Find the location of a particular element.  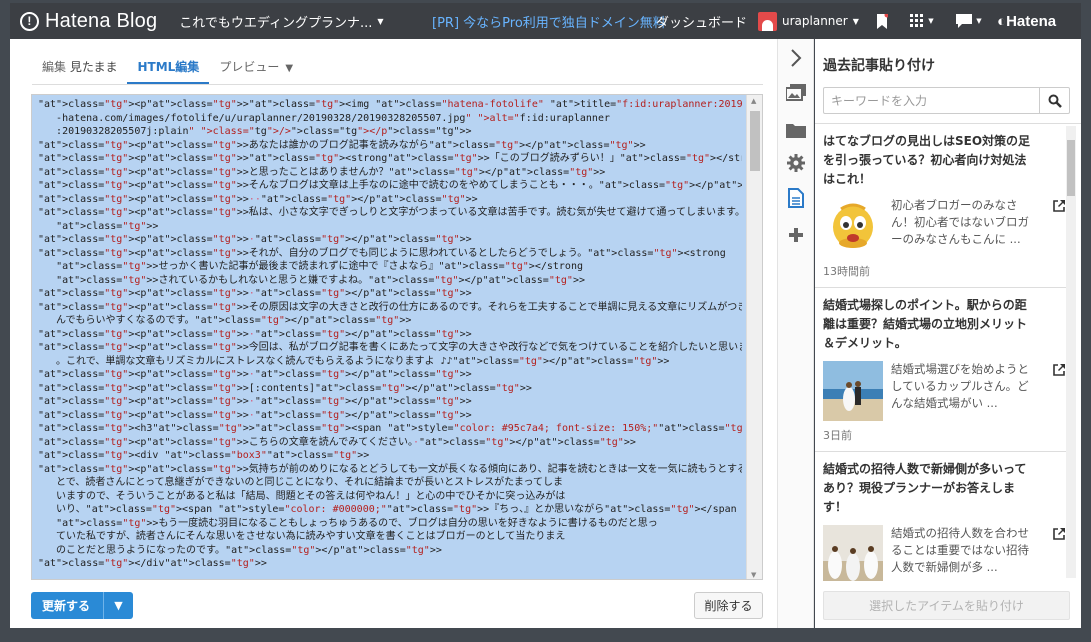

tab-preview: プレビュー ▼ is located at coordinates (256, 71).